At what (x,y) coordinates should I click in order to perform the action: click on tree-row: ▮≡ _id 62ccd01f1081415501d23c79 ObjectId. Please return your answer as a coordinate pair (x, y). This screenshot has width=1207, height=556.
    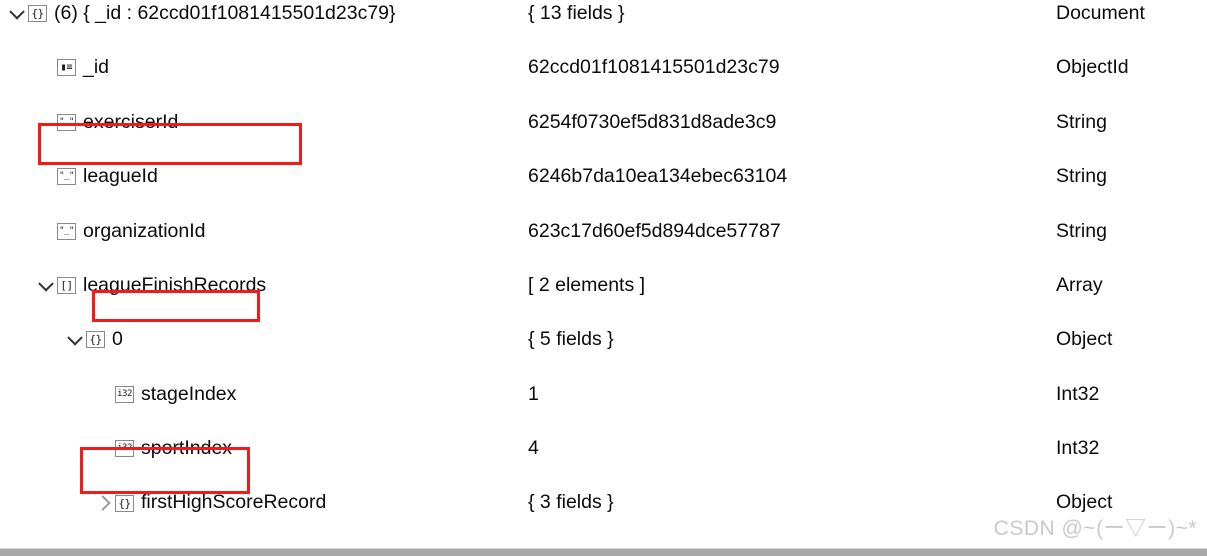
    Looking at the image, I should click on (603, 67).